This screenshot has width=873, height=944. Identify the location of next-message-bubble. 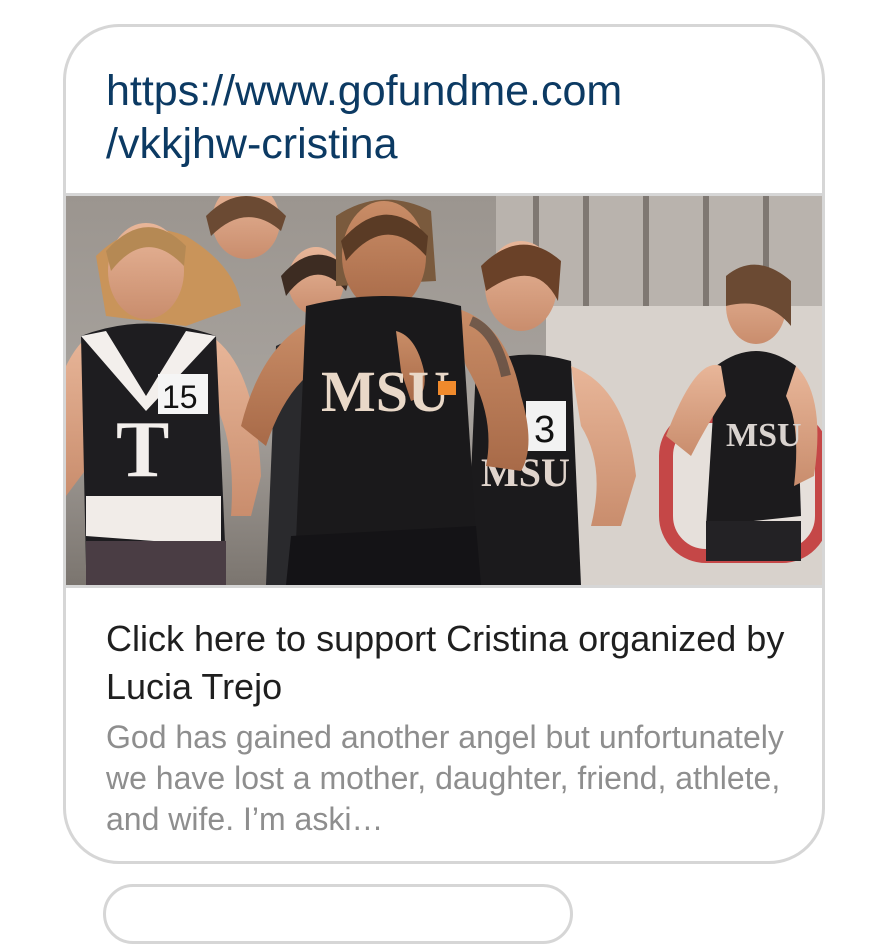
(338, 914).